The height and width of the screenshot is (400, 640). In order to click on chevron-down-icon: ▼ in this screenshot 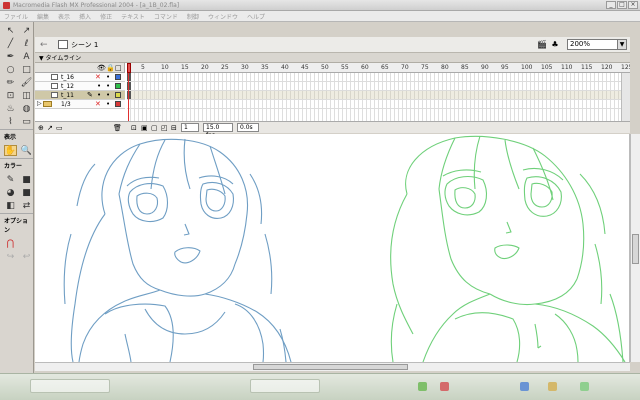, I will do `click(621, 44)`.